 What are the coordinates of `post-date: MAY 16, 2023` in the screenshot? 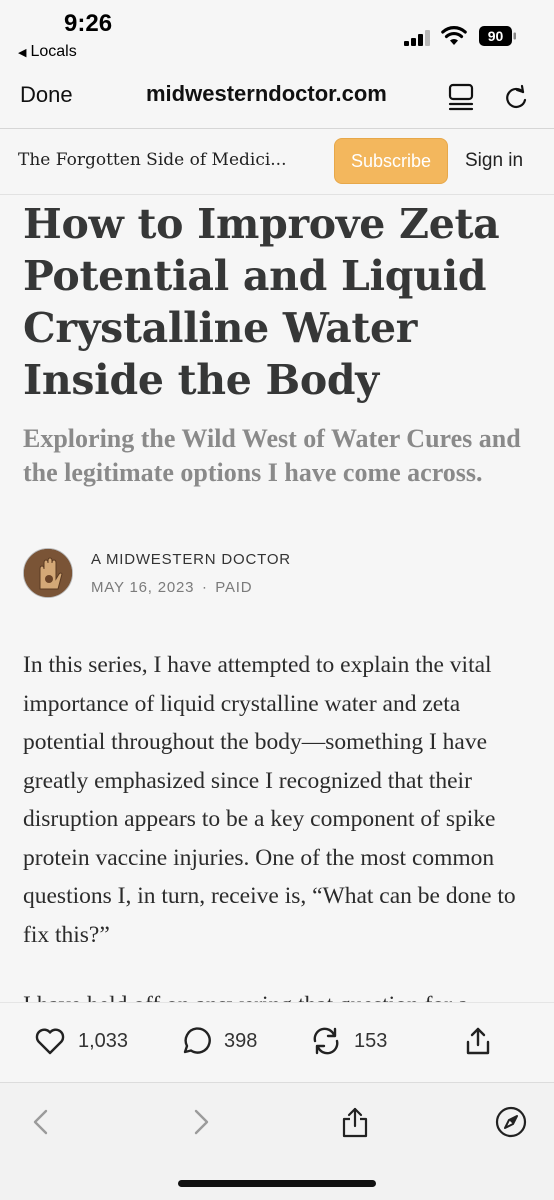 It's located at (143, 587).